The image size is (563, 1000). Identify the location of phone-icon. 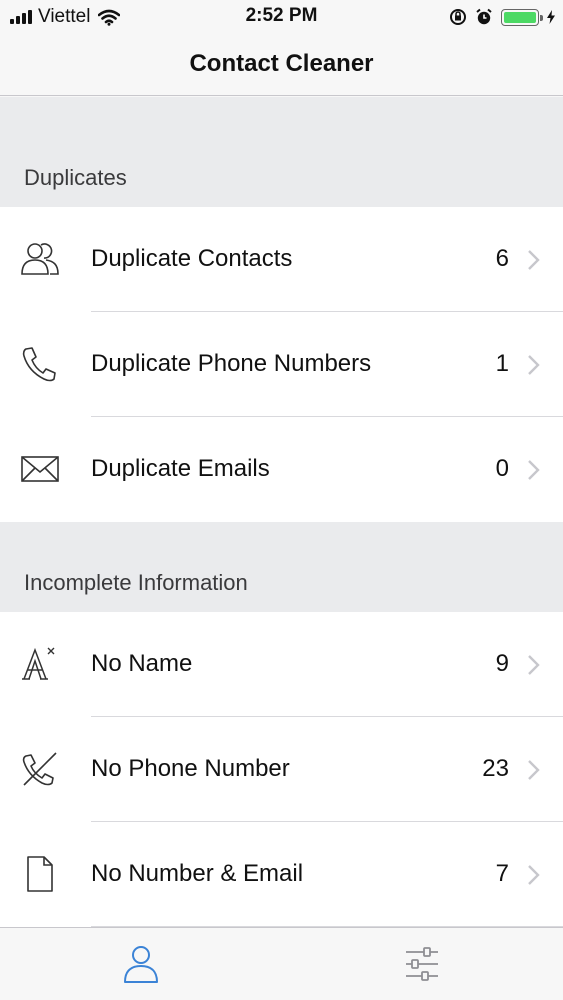
(39, 364).